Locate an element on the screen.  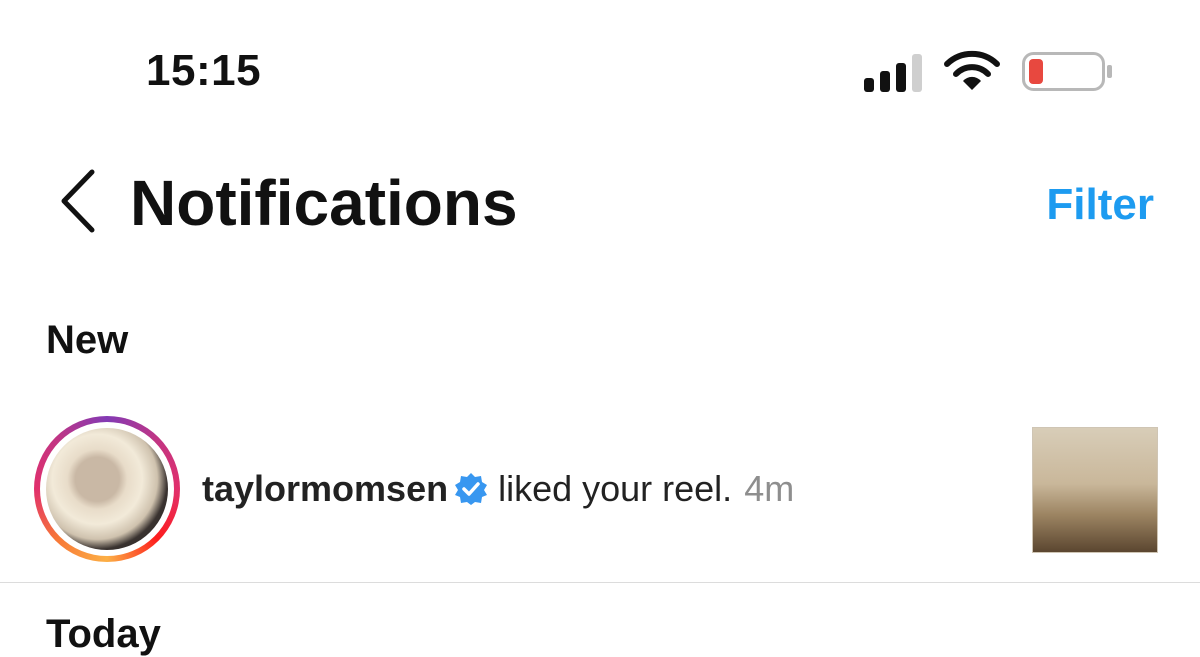
notification-text: taylormomsen liked your reel. 4m is located at coordinates (498, 489).